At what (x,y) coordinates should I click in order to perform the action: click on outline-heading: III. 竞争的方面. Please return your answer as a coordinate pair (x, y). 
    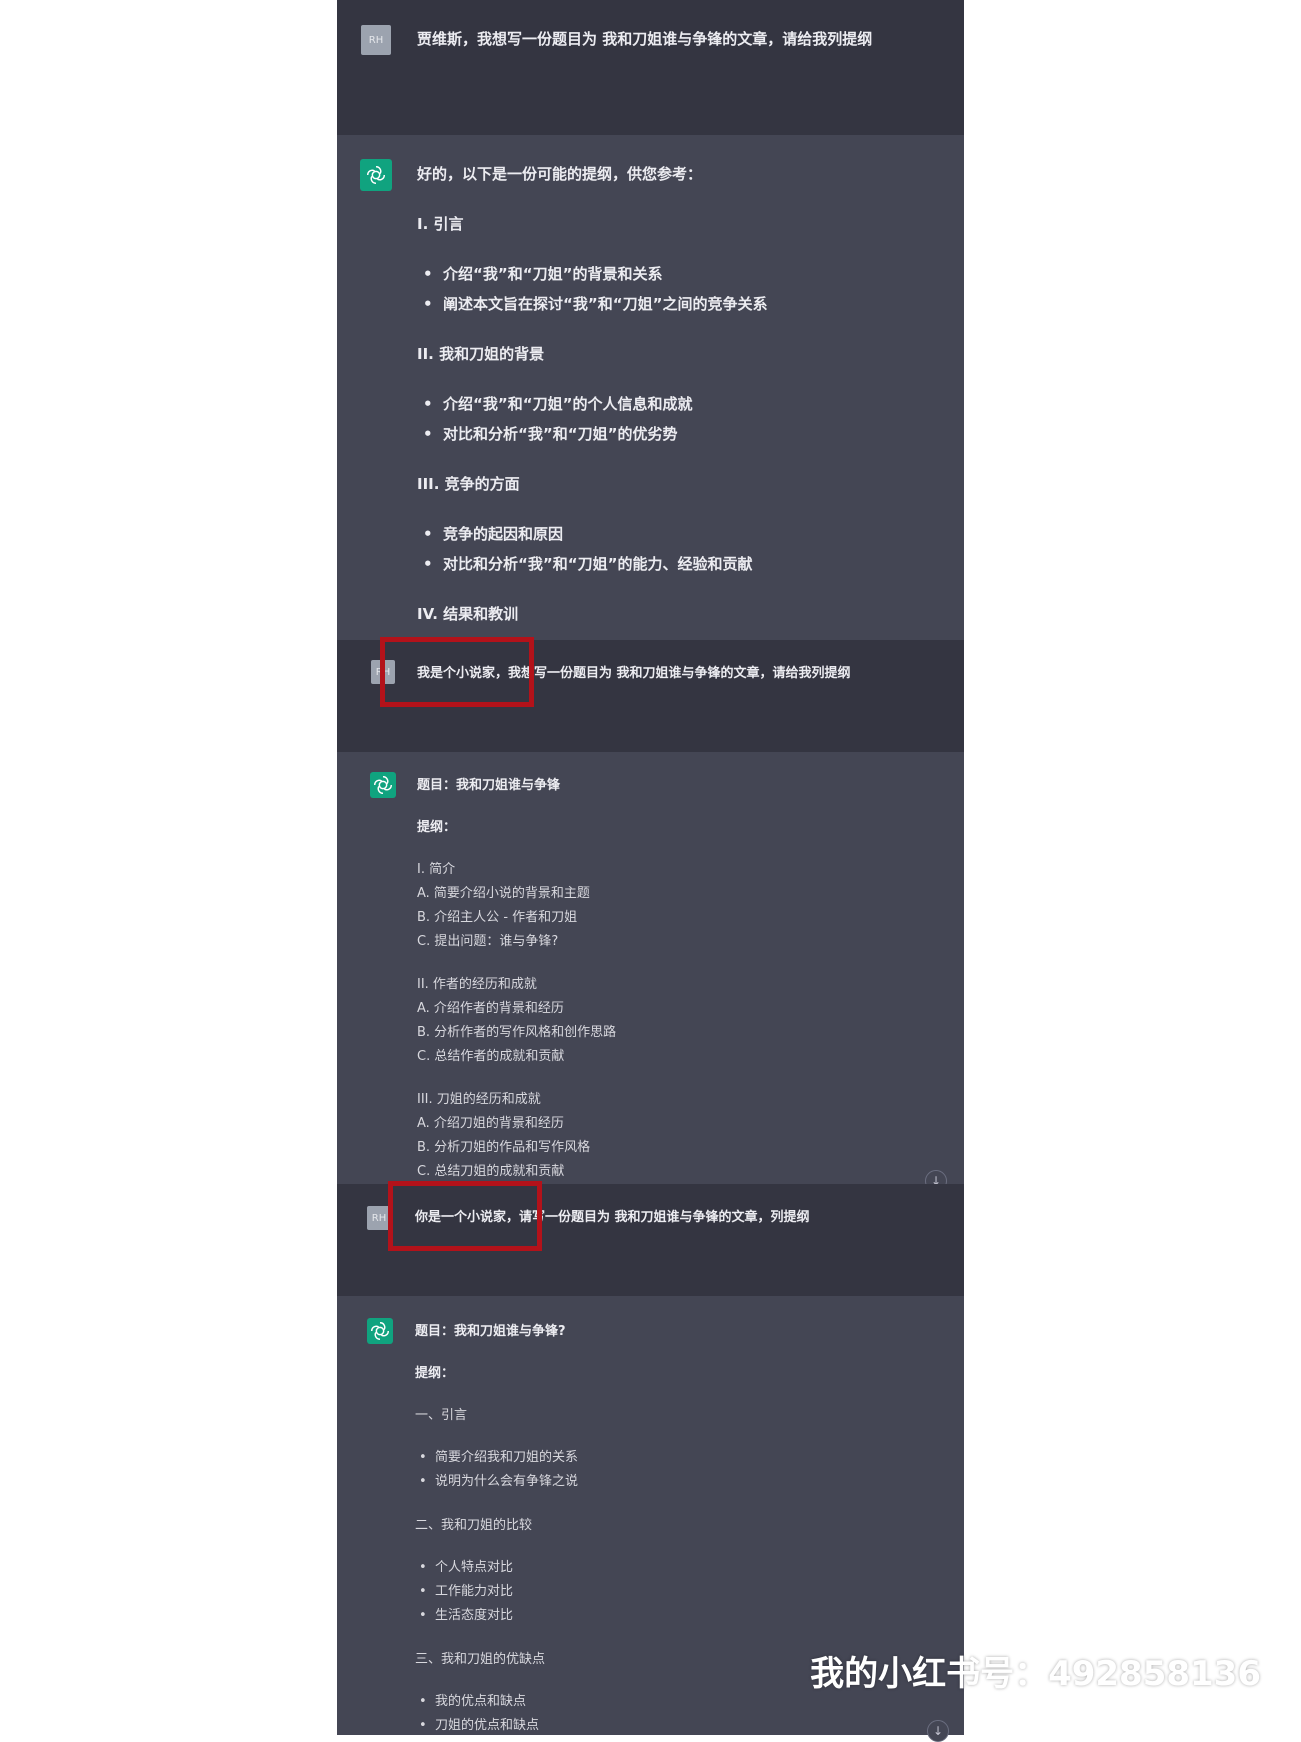
    Looking at the image, I should click on (468, 484).